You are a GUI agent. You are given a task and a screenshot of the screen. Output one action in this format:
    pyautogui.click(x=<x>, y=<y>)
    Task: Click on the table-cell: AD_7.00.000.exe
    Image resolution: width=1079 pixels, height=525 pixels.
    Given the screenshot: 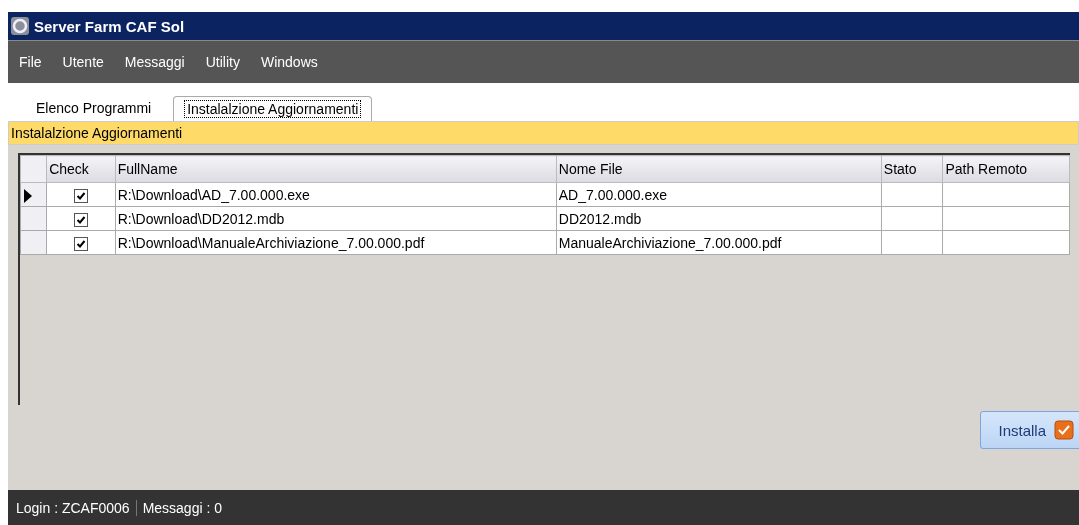 What is the action you would take?
    pyautogui.click(x=719, y=194)
    